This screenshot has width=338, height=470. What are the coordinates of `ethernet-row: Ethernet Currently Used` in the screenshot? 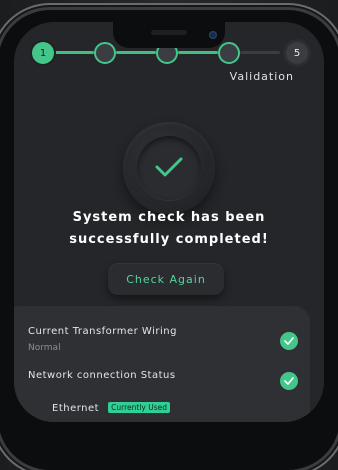 It's located at (187, 405).